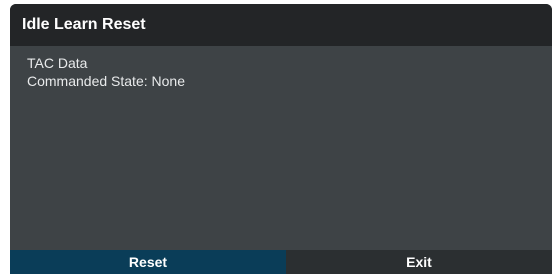 This screenshot has width=554, height=274. Describe the element at coordinates (148, 262) in the screenshot. I see `reset-button: Reset` at that location.